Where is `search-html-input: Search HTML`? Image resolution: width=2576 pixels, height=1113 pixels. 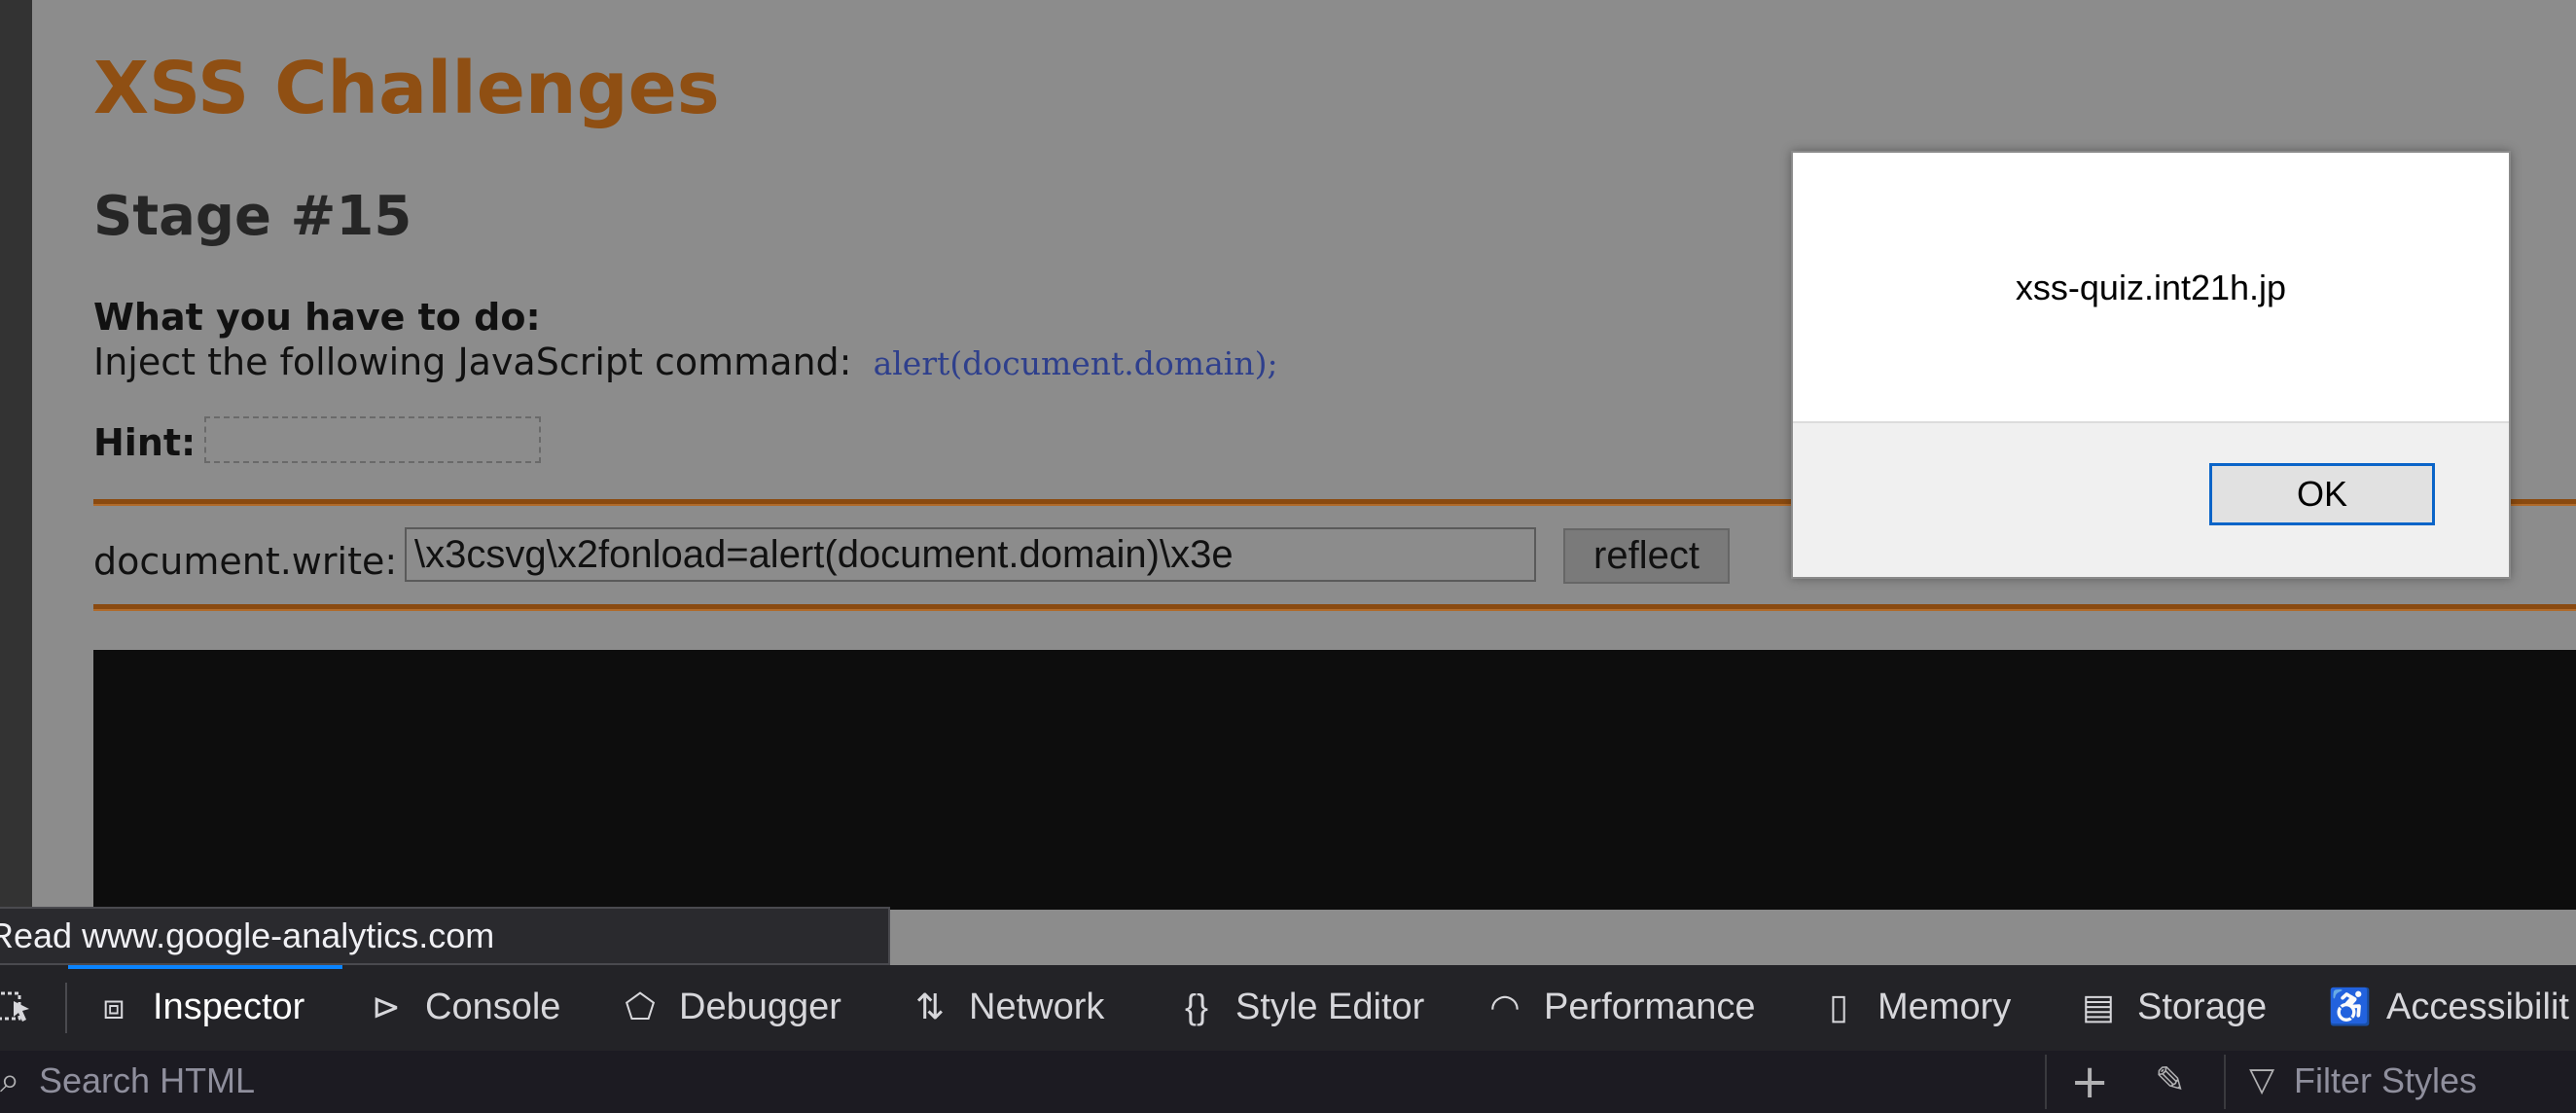 search-html-input: Search HTML is located at coordinates (147, 1081).